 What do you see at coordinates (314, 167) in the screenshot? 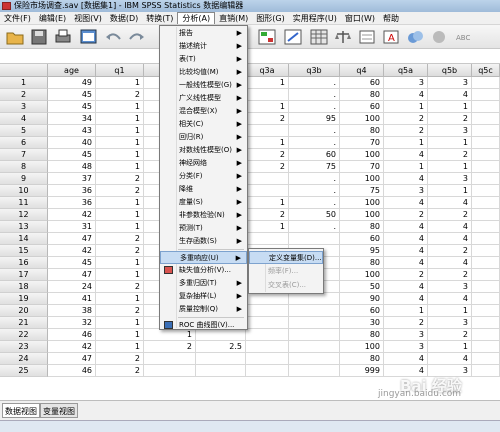
I see `cell-q3b: 75` at bounding box center [314, 167].